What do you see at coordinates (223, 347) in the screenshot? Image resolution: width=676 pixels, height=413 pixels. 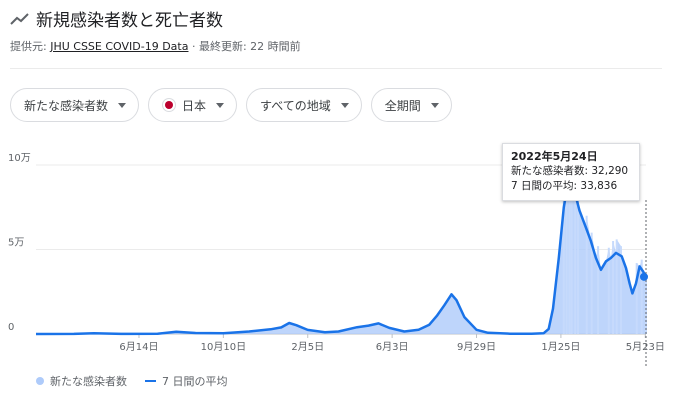 I see `x-tick-label: 10月10日` at bounding box center [223, 347].